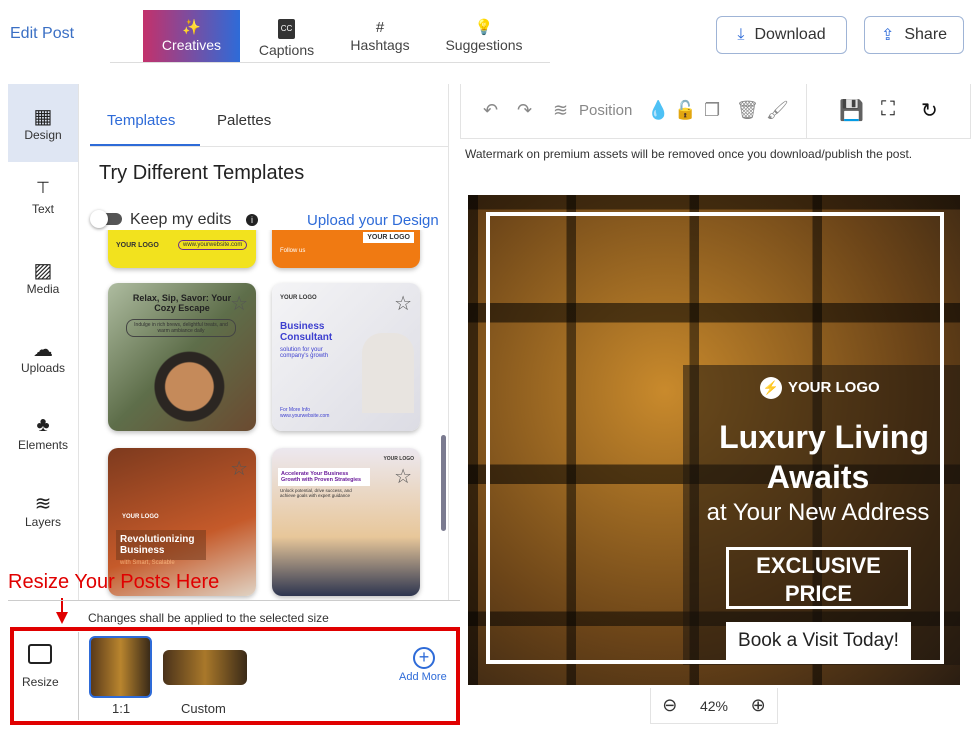 The image size is (971, 731). What do you see at coordinates (490, 110) in the screenshot?
I see `undo-icon: ↶` at bounding box center [490, 110].